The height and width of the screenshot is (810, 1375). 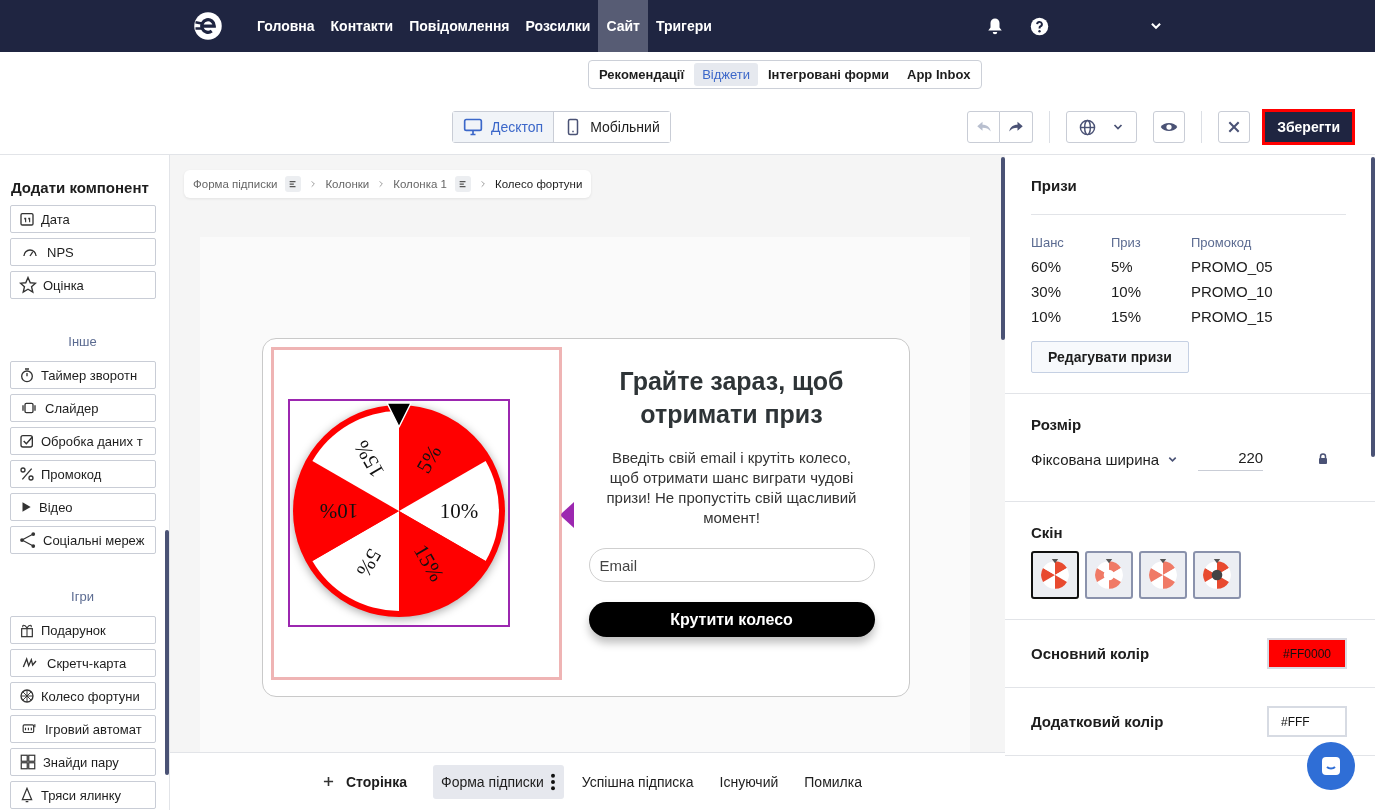 I want to click on color-label: Додатковий колір, so click(x=1097, y=721).